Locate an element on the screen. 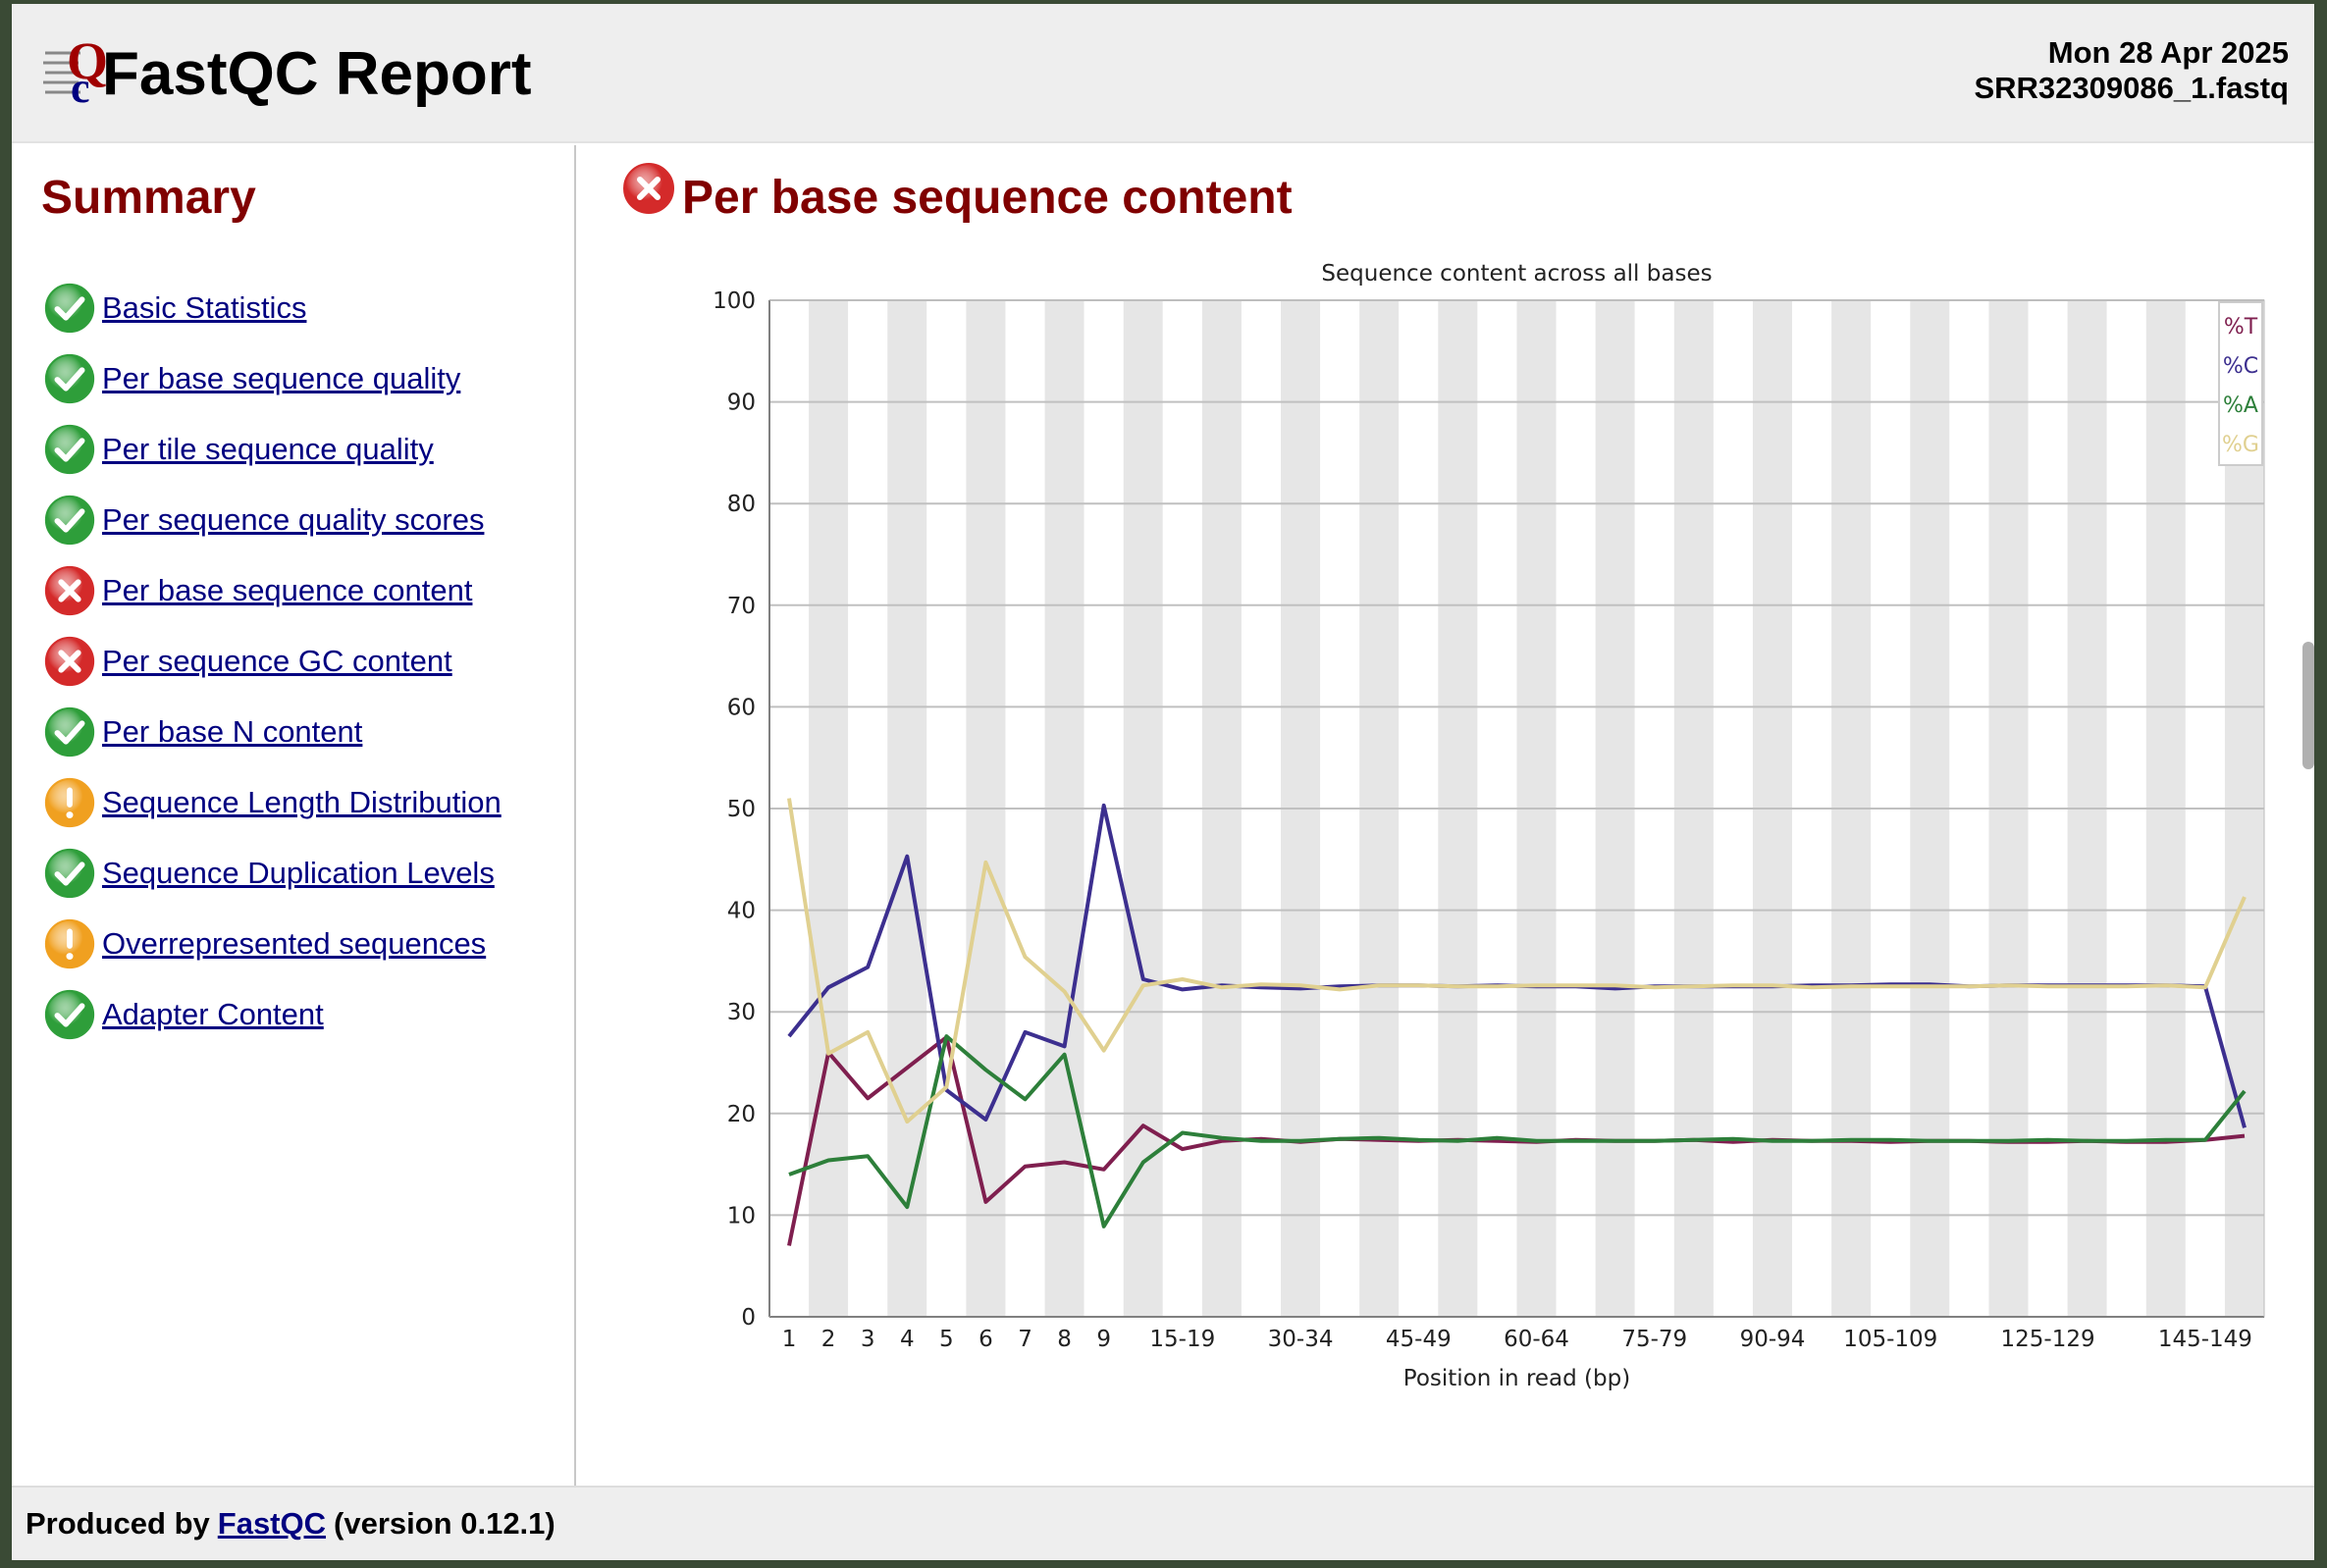 The width and height of the screenshot is (2327, 1568). sidebar-item-per-sequence-gc-content: Per sequence GC content is located at coordinates (271, 662).